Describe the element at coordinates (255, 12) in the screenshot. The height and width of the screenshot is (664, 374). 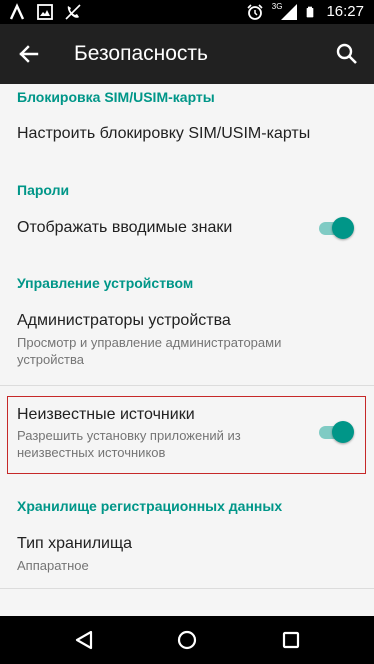
I see `alarm-icon` at that location.